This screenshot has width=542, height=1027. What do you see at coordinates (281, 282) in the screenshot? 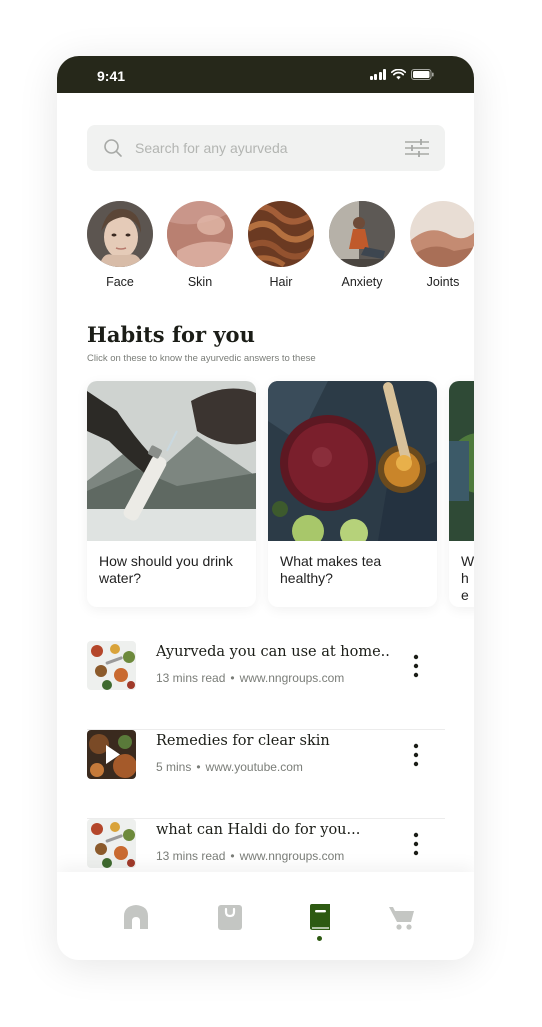
I see `category-label: Hair` at bounding box center [281, 282].